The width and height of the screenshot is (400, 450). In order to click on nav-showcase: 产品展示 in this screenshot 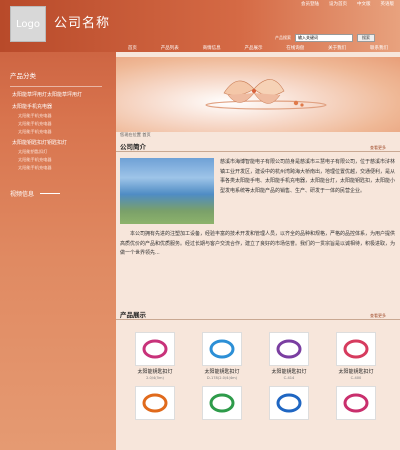, I will do `click(253, 48)`.